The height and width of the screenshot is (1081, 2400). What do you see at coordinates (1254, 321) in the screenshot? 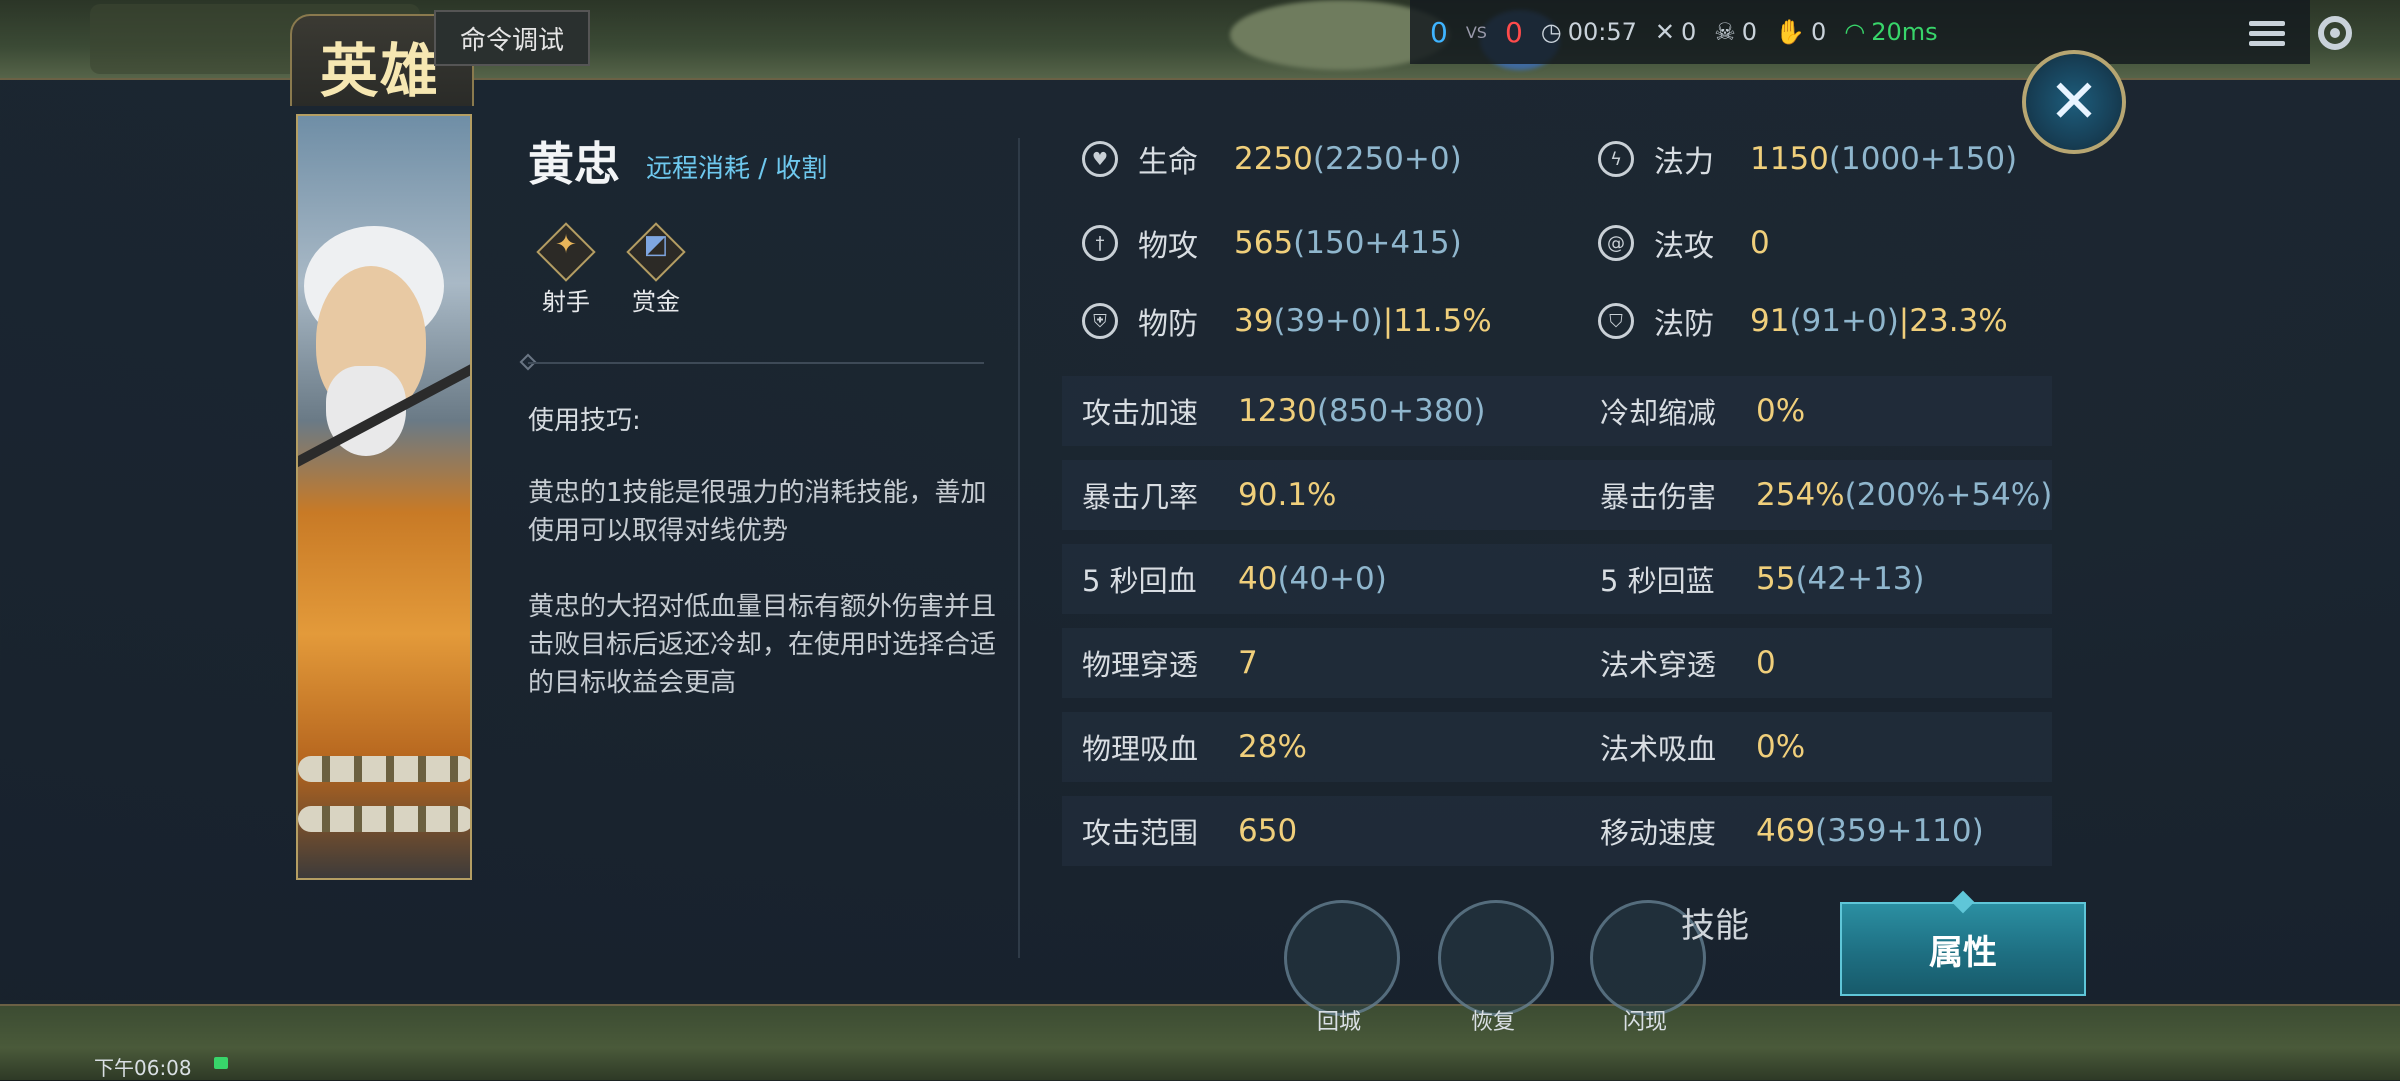
I see `stat-value: 39` at bounding box center [1254, 321].